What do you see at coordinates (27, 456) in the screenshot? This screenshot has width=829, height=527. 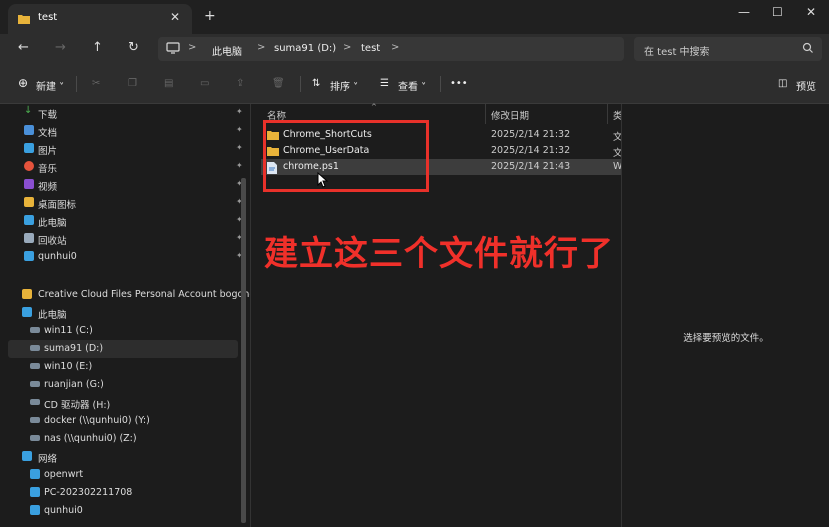 I see `network-icon` at bounding box center [27, 456].